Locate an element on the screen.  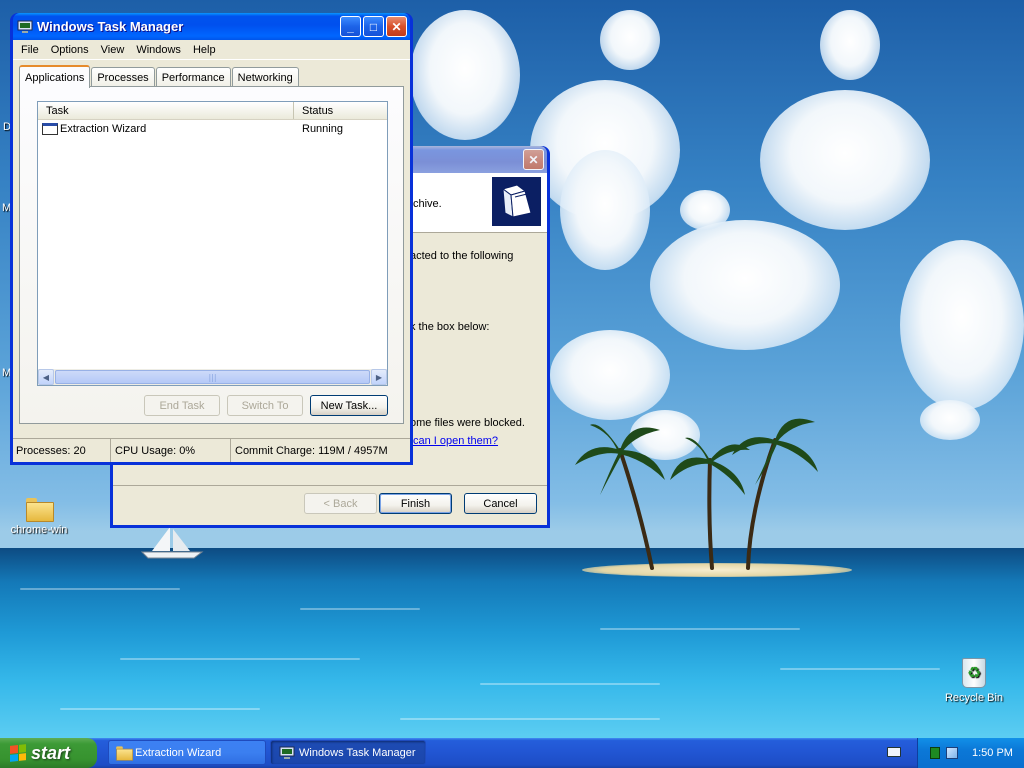
taskbar-button-task-manager: Windows Task Manager is located at coordinates (348, 752).